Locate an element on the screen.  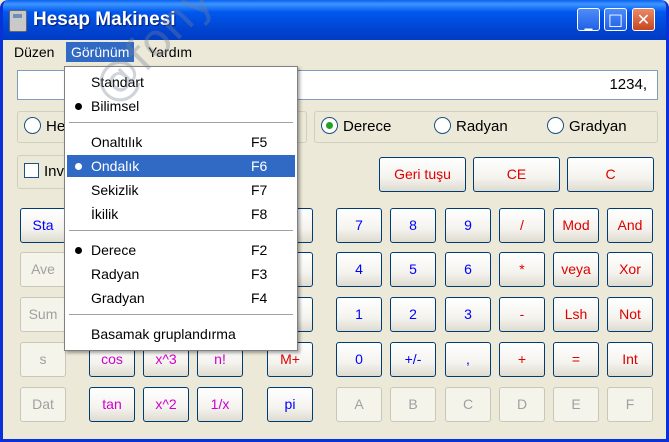
menu-item-label: Gradyan is located at coordinates (118, 298).